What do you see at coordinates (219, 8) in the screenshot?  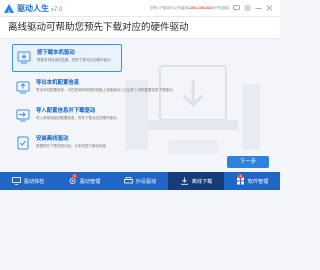 I see `ad-text-suffix: 用户的选择` at bounding box center [219, 8].